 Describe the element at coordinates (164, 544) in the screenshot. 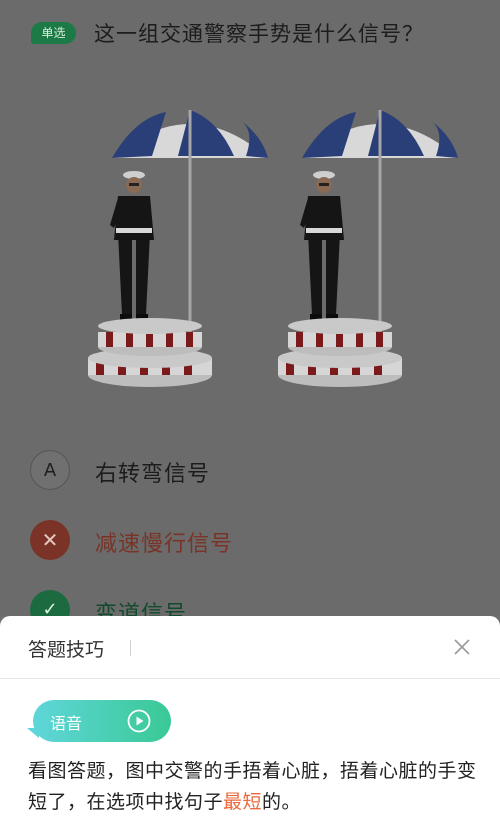

I see `option-b-label: 减速慢行信号` at that location.